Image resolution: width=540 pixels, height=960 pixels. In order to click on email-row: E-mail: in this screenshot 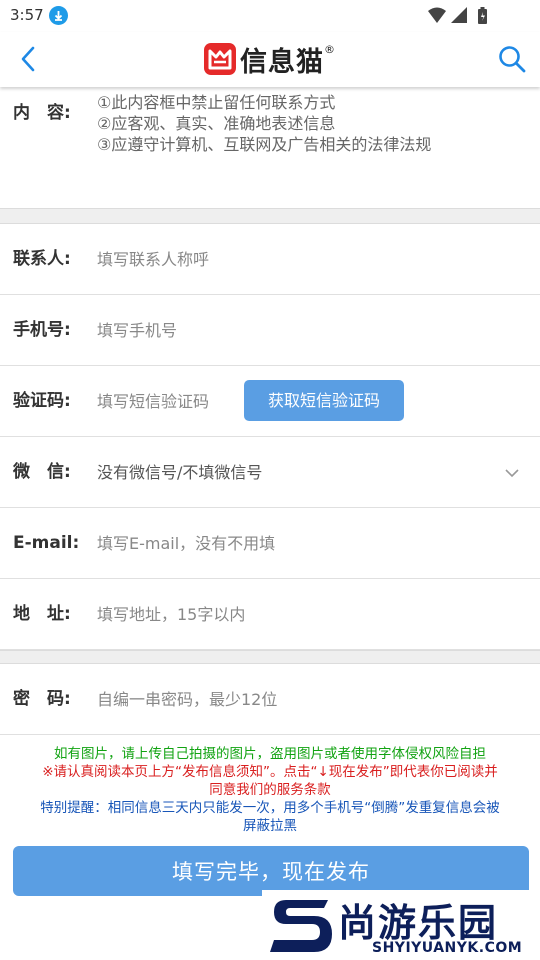, I will do `click(270, 543)`.